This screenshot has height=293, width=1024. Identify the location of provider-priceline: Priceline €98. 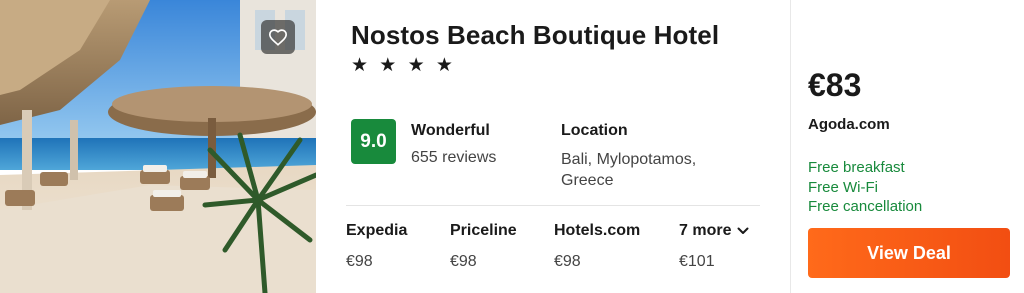
(483, 246).